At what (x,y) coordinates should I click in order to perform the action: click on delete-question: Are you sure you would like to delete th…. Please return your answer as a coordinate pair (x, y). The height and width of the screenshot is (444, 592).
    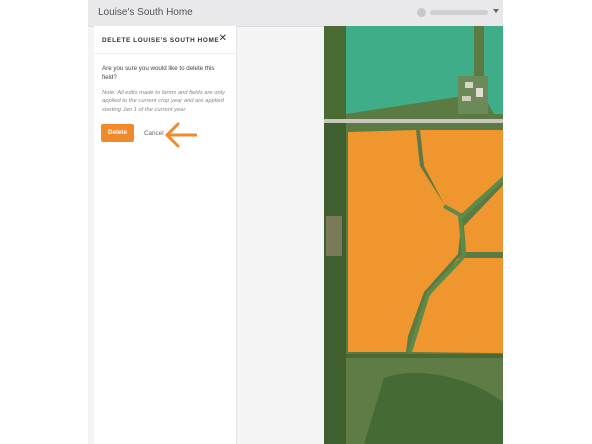
    Looking at the image, I should click on (158, 73).